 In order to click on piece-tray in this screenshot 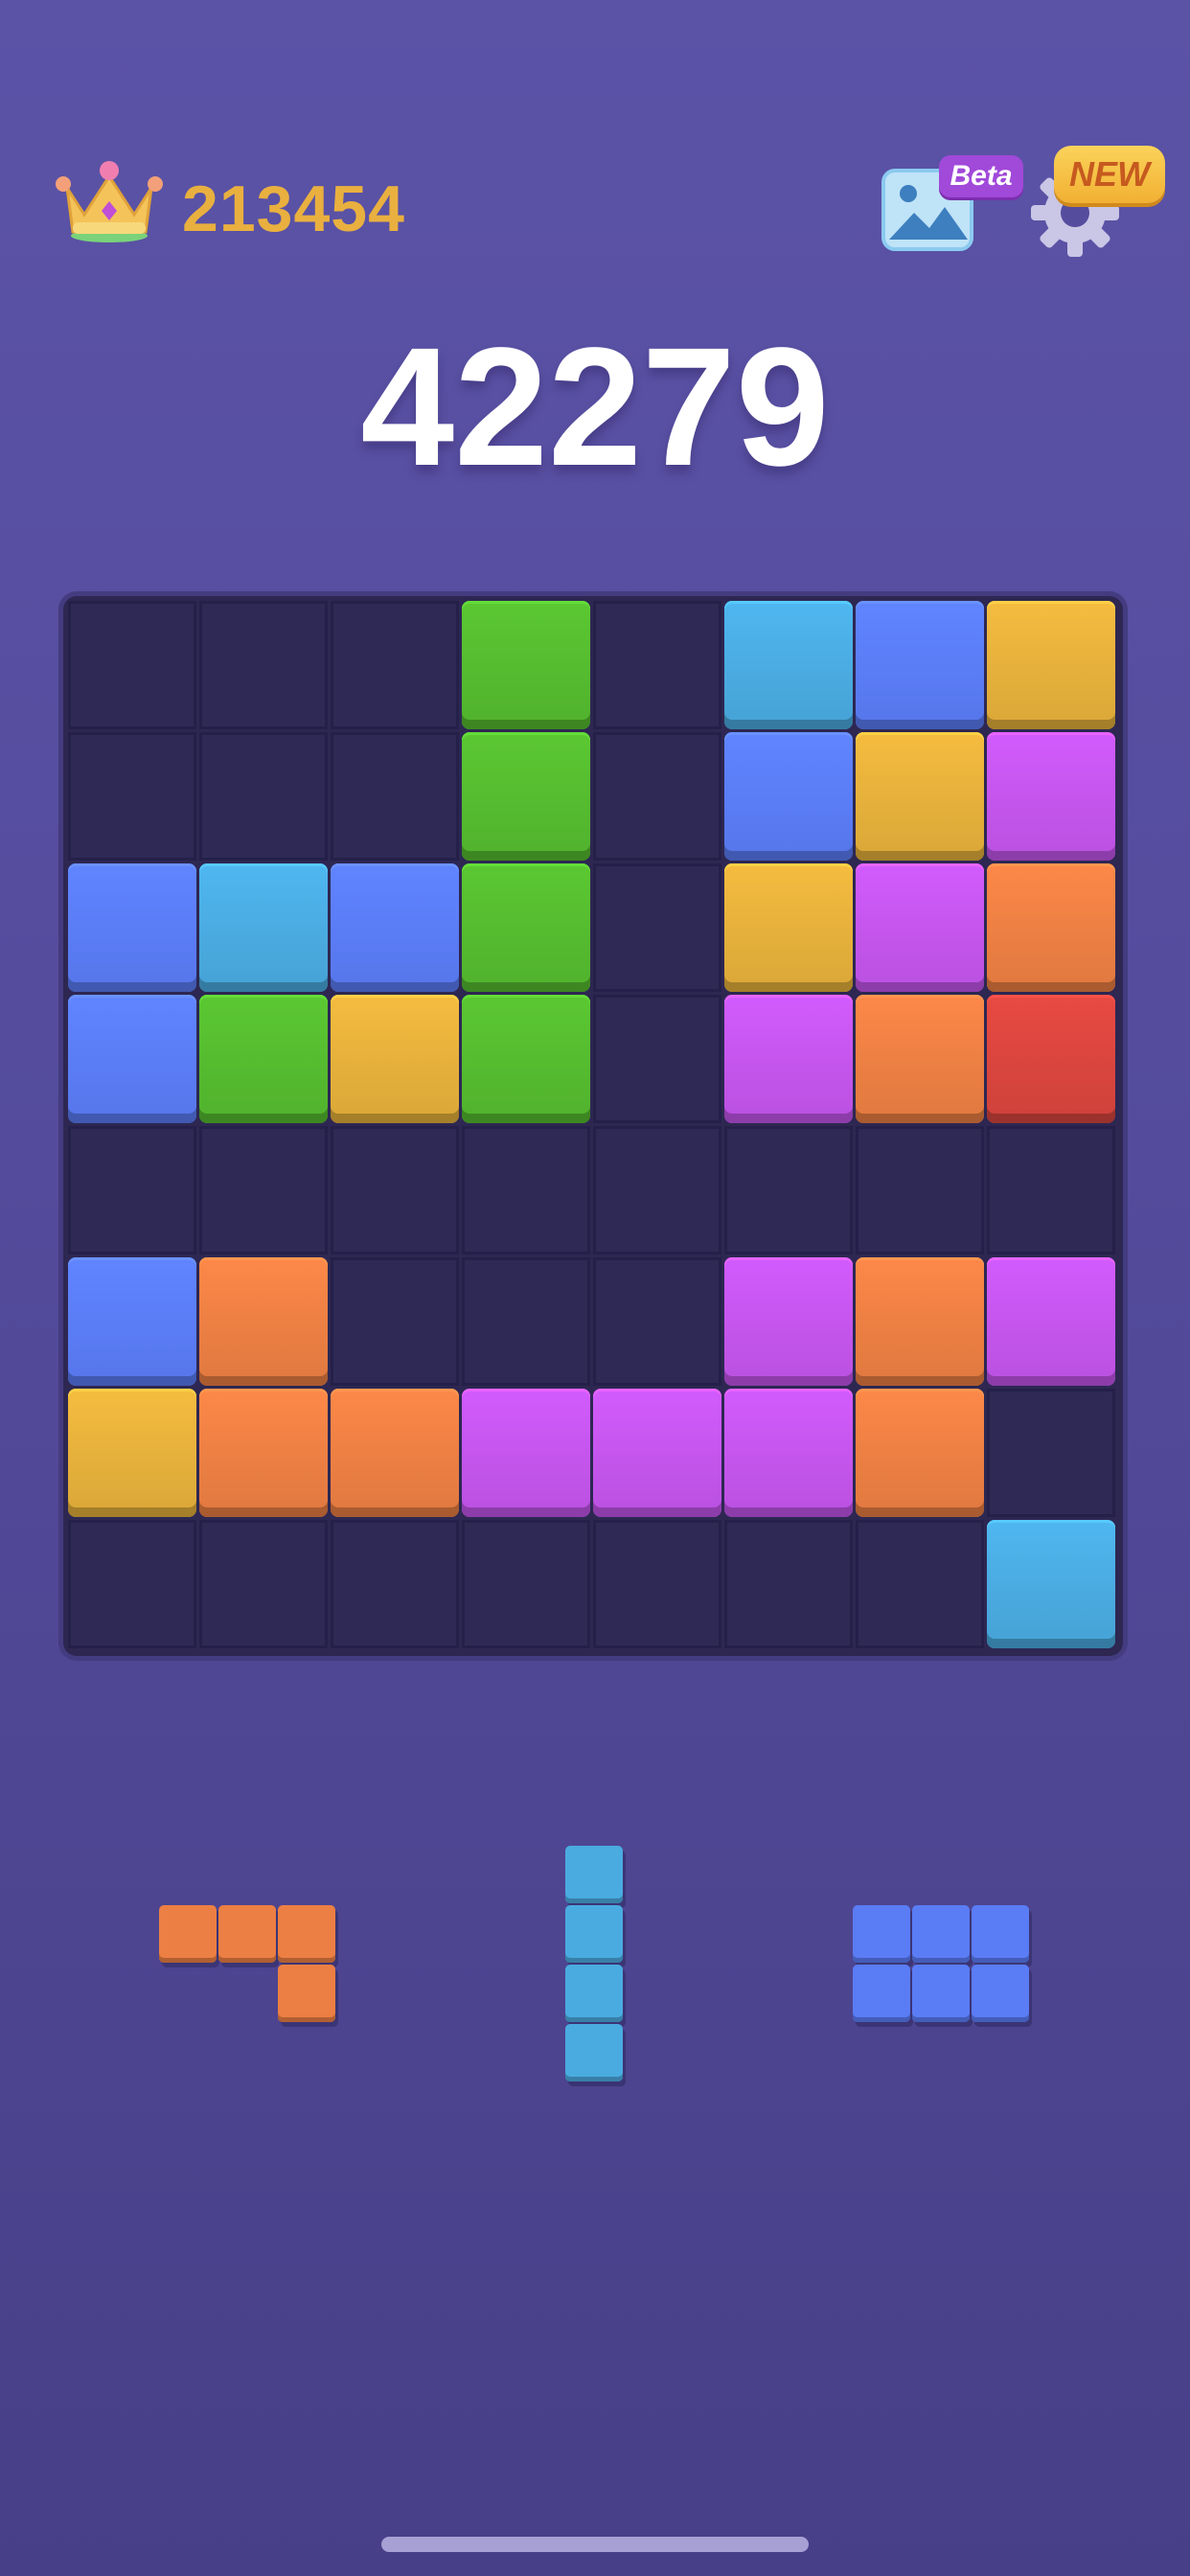, I will do `click(595, 1974)`.